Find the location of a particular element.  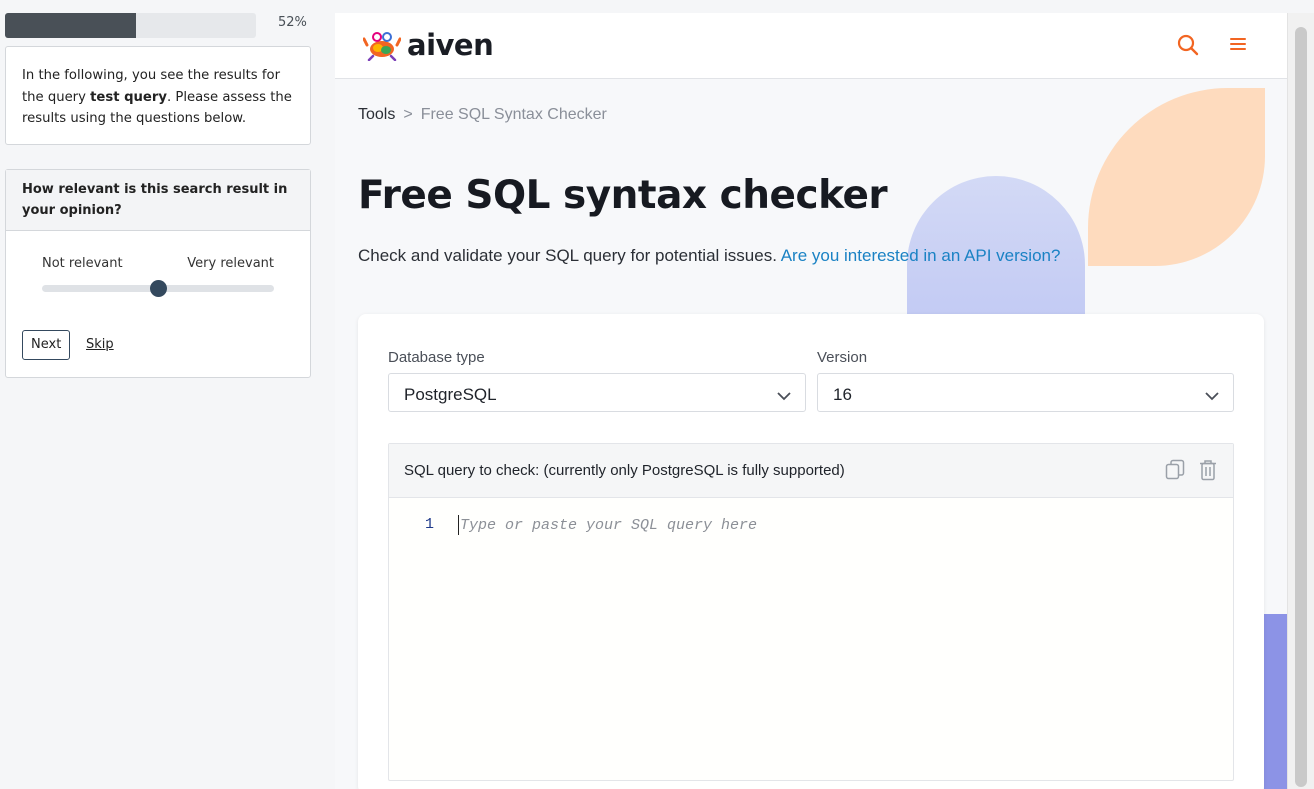

breadcrumb: Tools > Free SQL Syntax Checker is located at coordinates (482, 115).